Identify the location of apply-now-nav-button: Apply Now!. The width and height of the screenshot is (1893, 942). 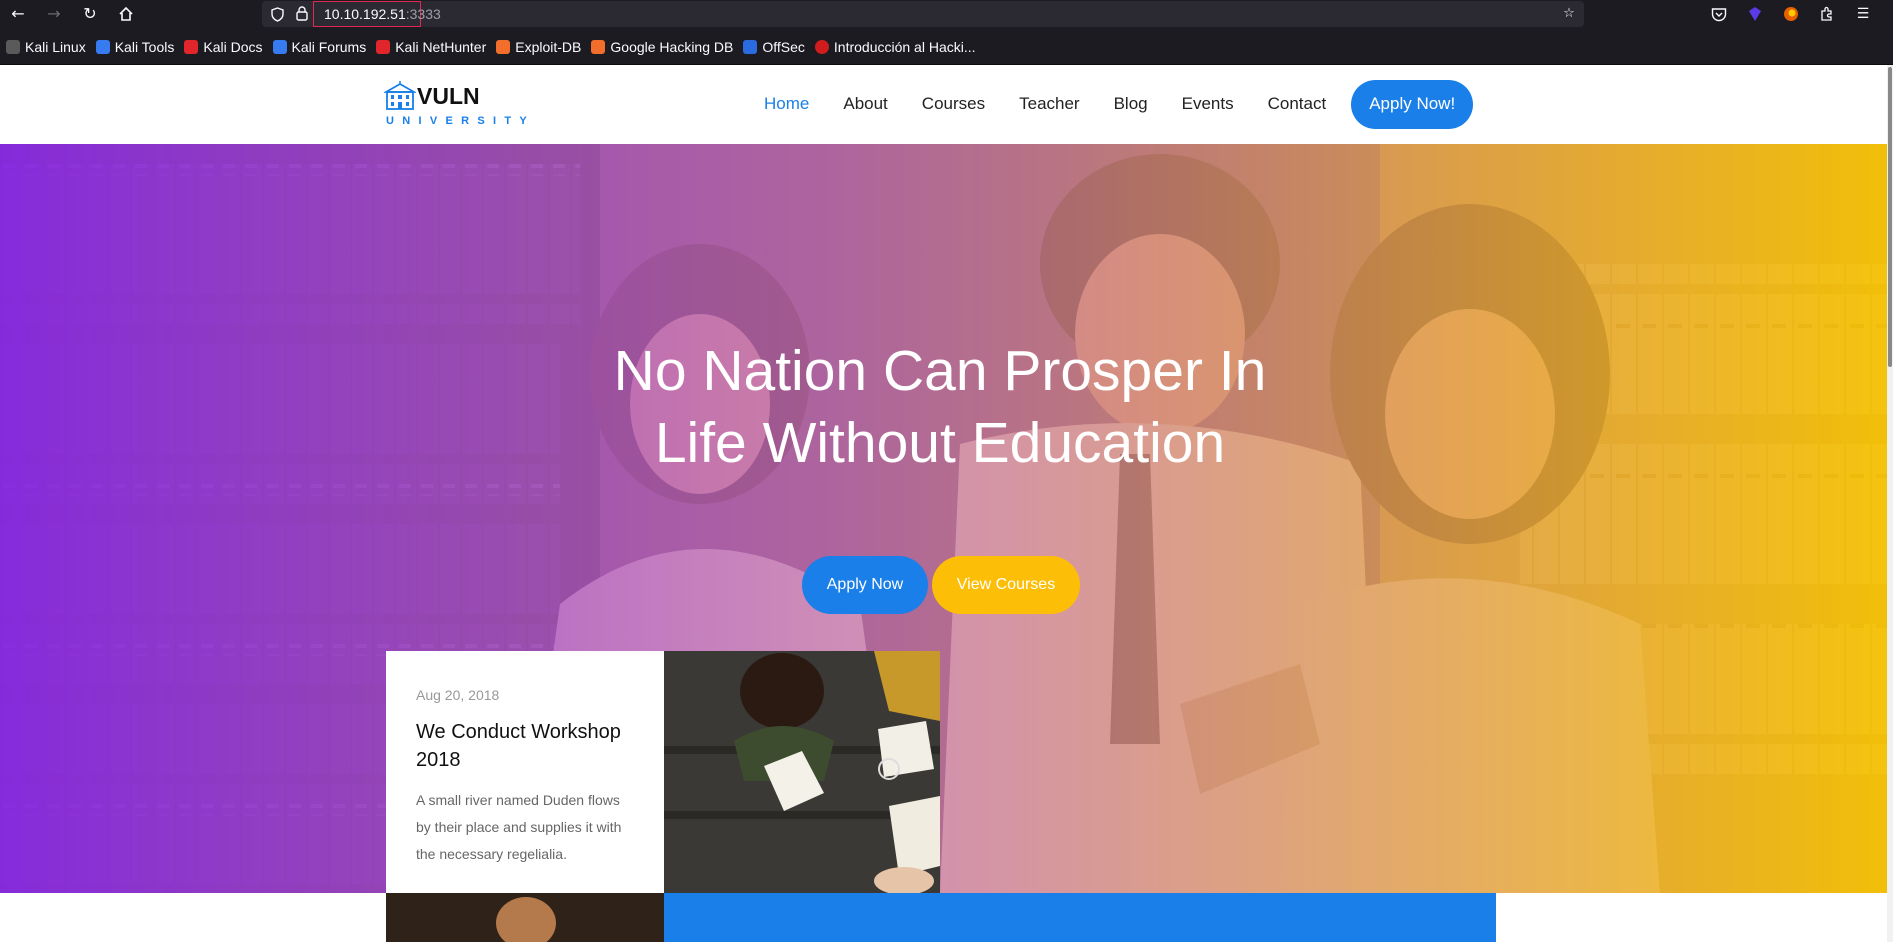
(1412, 104).